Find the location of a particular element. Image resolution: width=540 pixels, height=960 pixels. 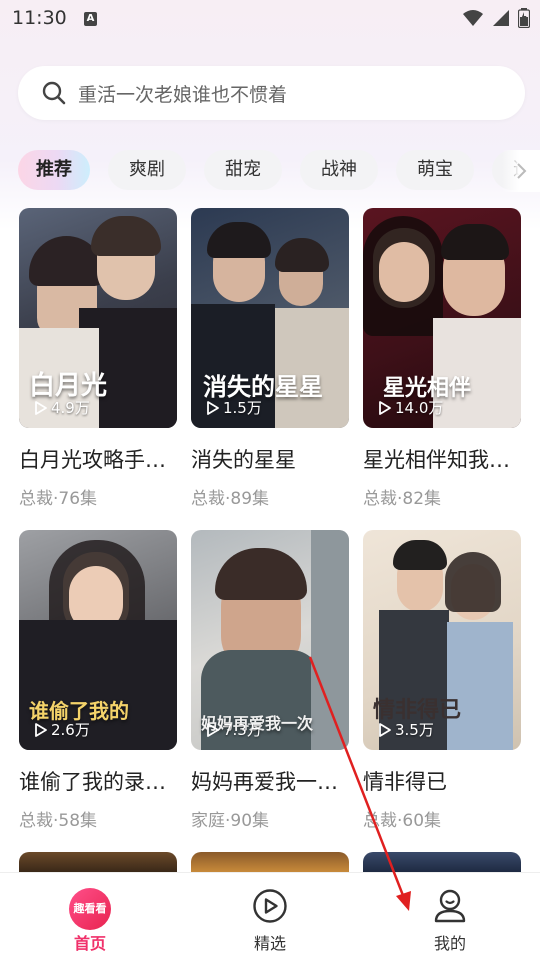

cellular-icon is located at coordinates (501, 18).